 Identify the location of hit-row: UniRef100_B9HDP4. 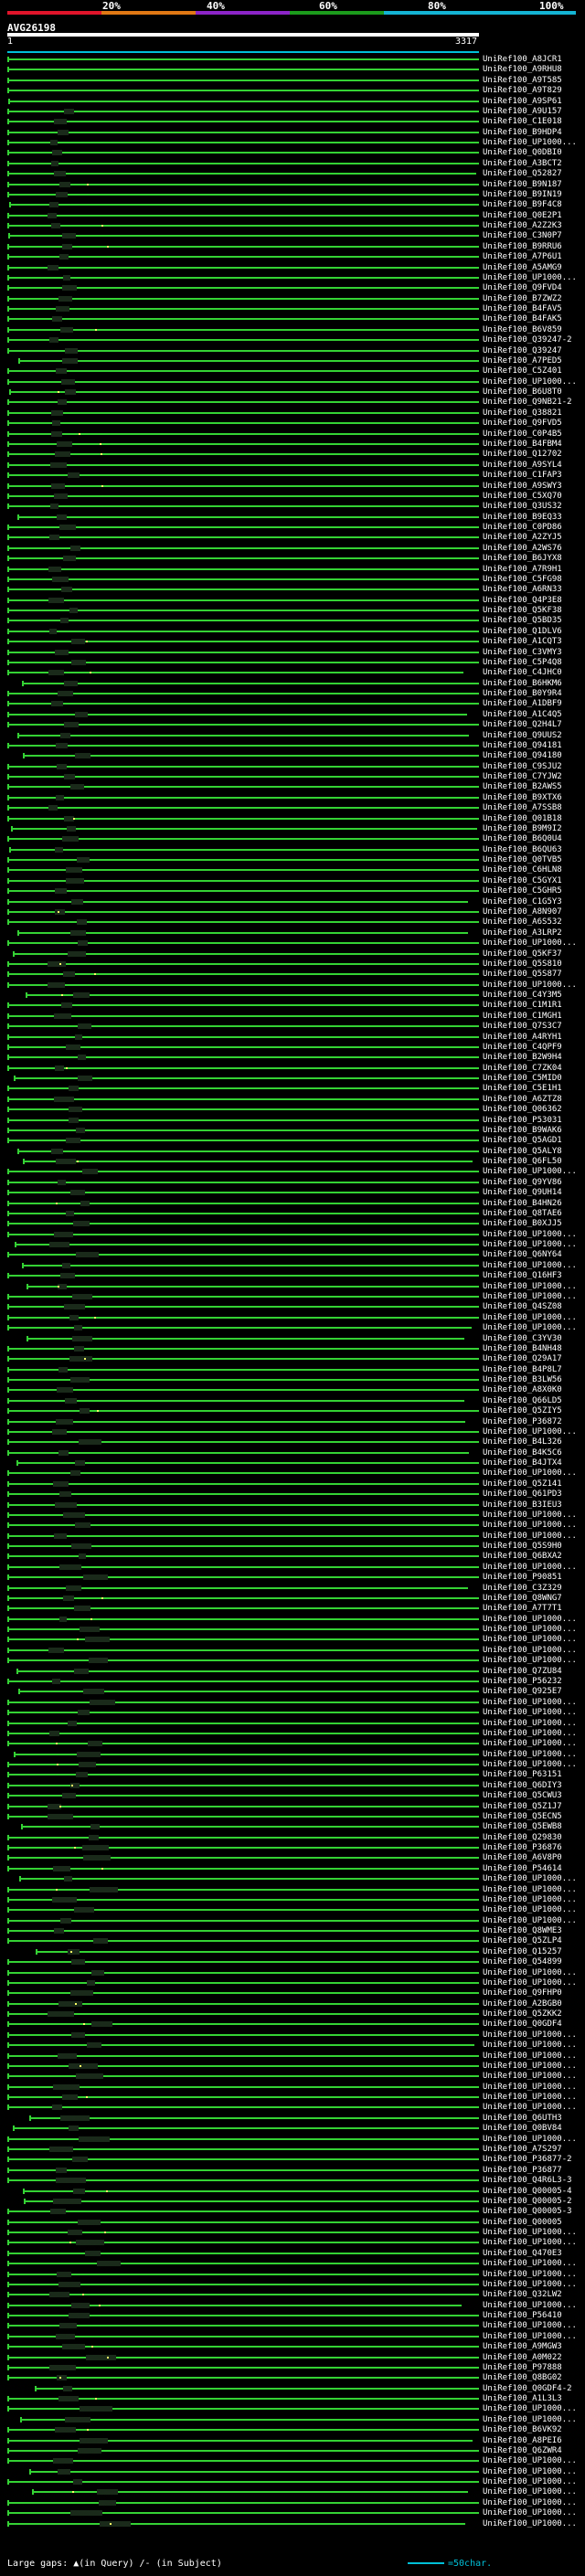
(293, 132).